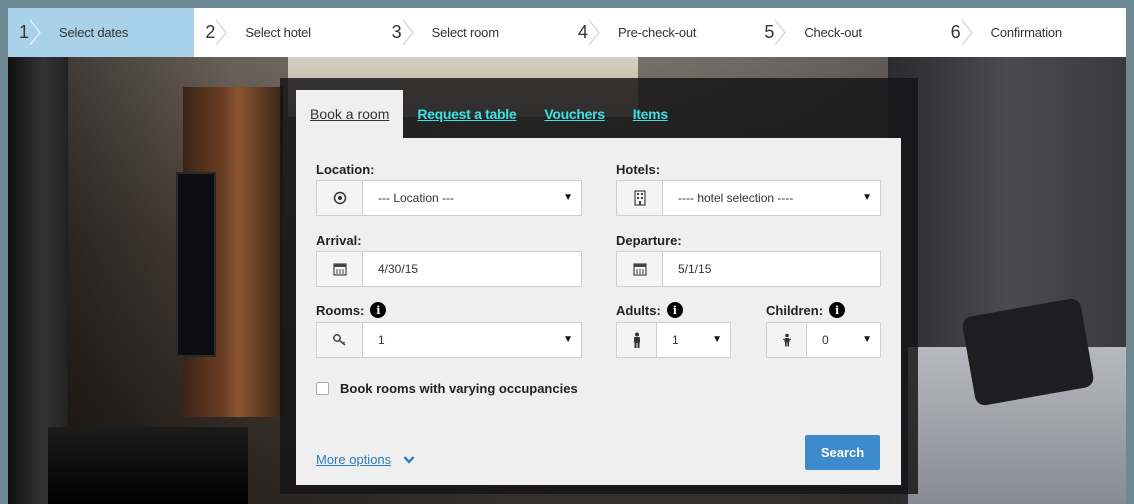 Image resolution: width=1134 pixels, height=504 pixels. I want to click on departure-date-field: 5/1/15, so click(748, 269).